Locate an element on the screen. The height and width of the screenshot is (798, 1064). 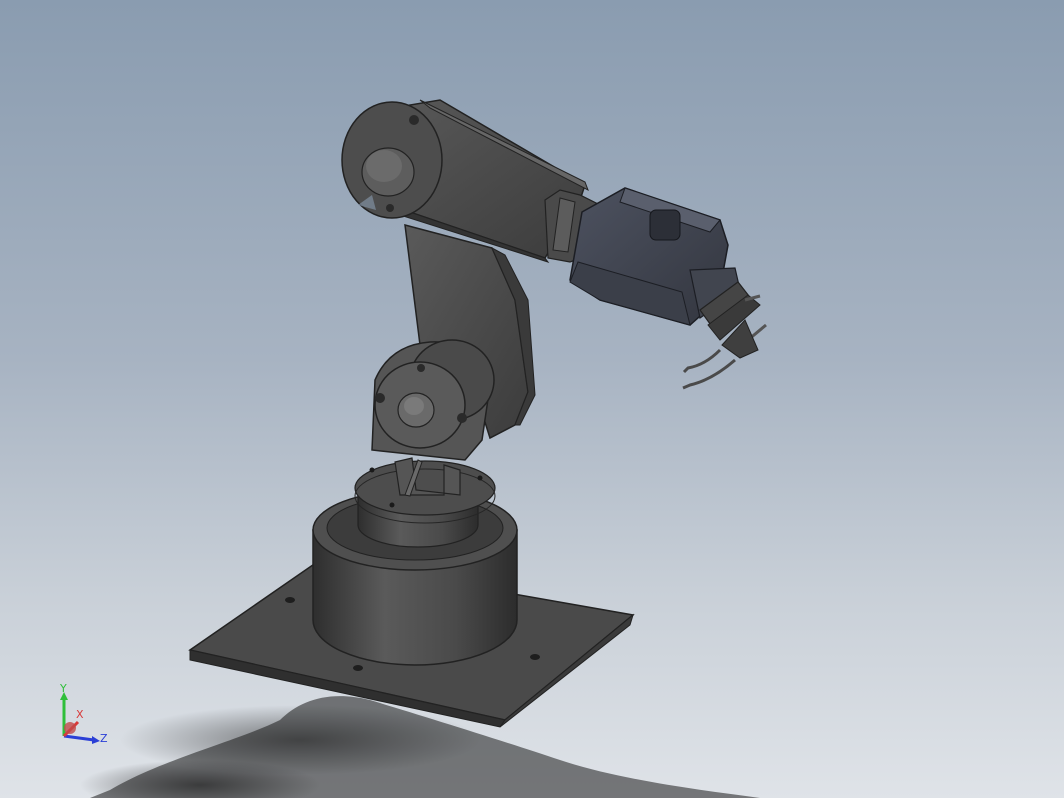
z-axis-label: Z is located at coordinates (104, 738).